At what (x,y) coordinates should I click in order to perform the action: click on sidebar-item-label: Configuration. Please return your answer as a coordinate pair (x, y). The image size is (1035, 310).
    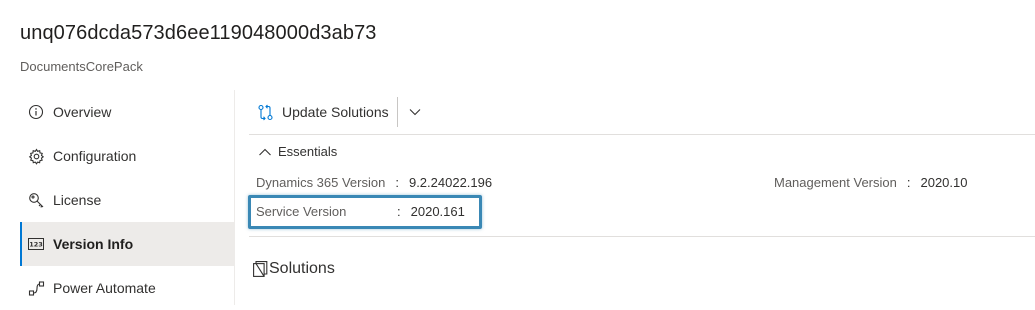
    Looking at the image, I should click on (95, 156).